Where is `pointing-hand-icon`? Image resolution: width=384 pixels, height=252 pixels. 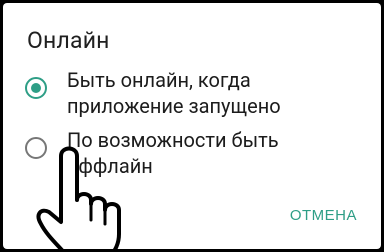 pointing-hand-icon is located at coordinates (78, 197).